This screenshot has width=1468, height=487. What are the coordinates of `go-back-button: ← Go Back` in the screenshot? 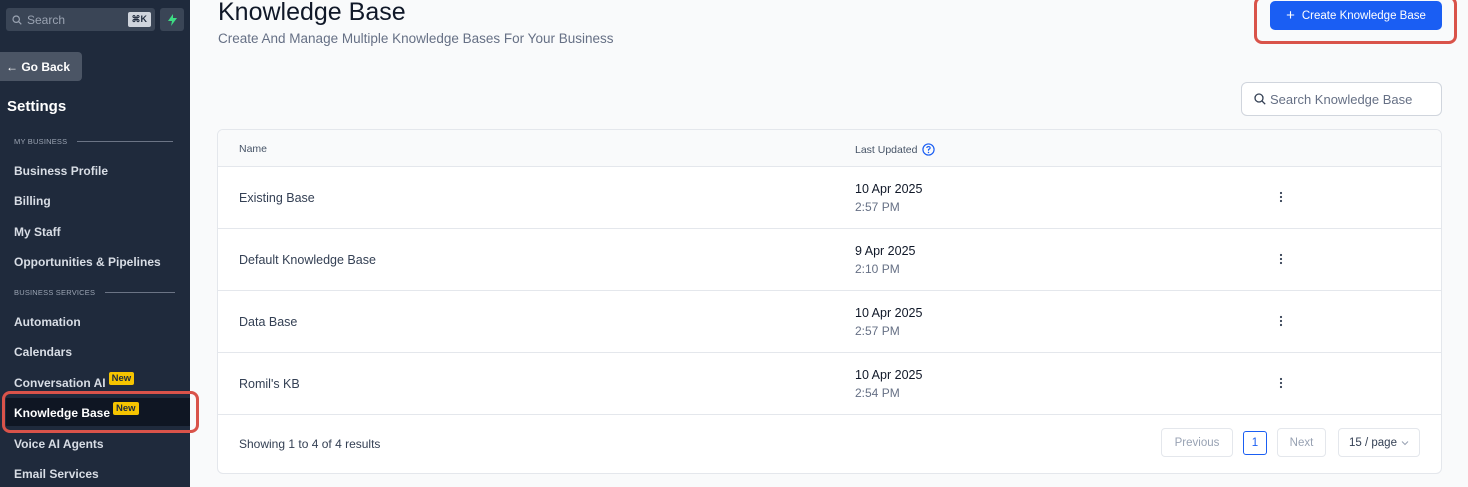 It's located at (41, 66).